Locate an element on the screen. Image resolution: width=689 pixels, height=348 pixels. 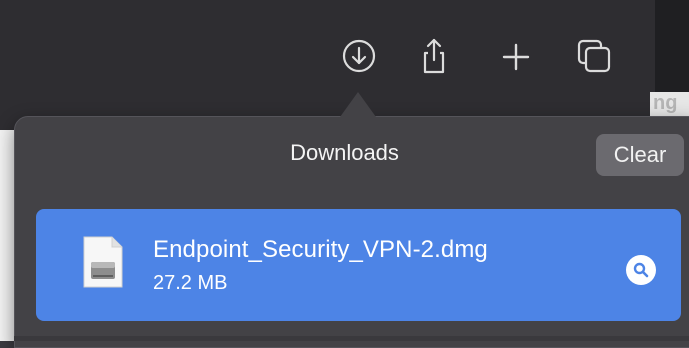
download-size: 27.2 MB is located at coordinates (190, 283).